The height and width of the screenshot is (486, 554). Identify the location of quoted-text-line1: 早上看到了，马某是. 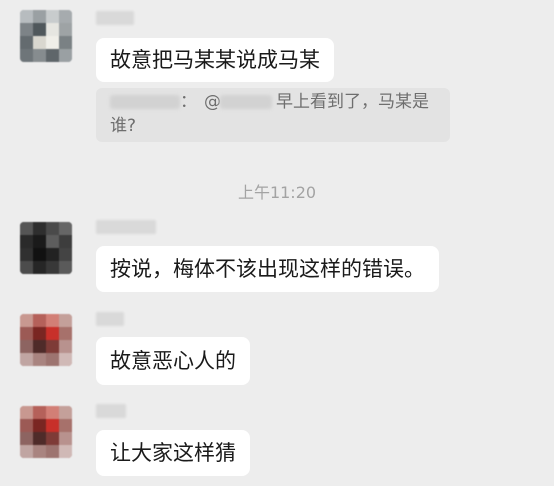
(352, 102).